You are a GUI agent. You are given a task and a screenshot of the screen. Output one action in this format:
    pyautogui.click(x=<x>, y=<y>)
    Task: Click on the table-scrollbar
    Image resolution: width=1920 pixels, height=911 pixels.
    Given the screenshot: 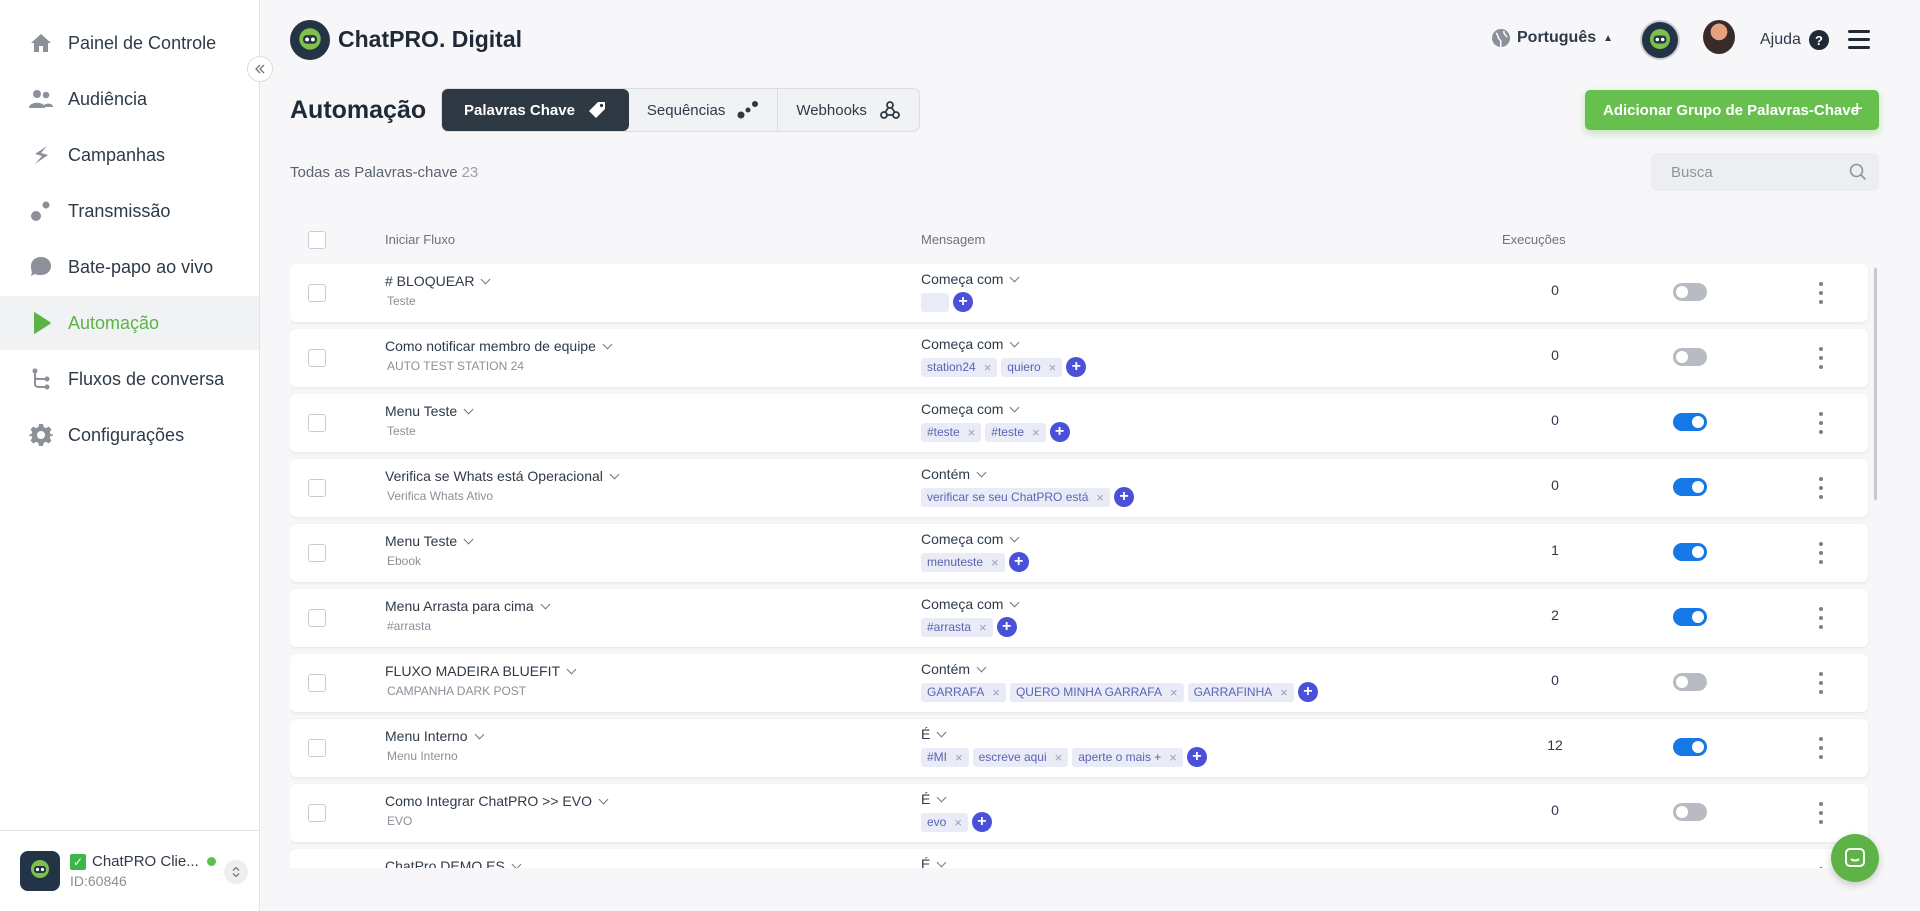 What is the action you would take?
    pyautogui.click(x=1875, y=384)
    